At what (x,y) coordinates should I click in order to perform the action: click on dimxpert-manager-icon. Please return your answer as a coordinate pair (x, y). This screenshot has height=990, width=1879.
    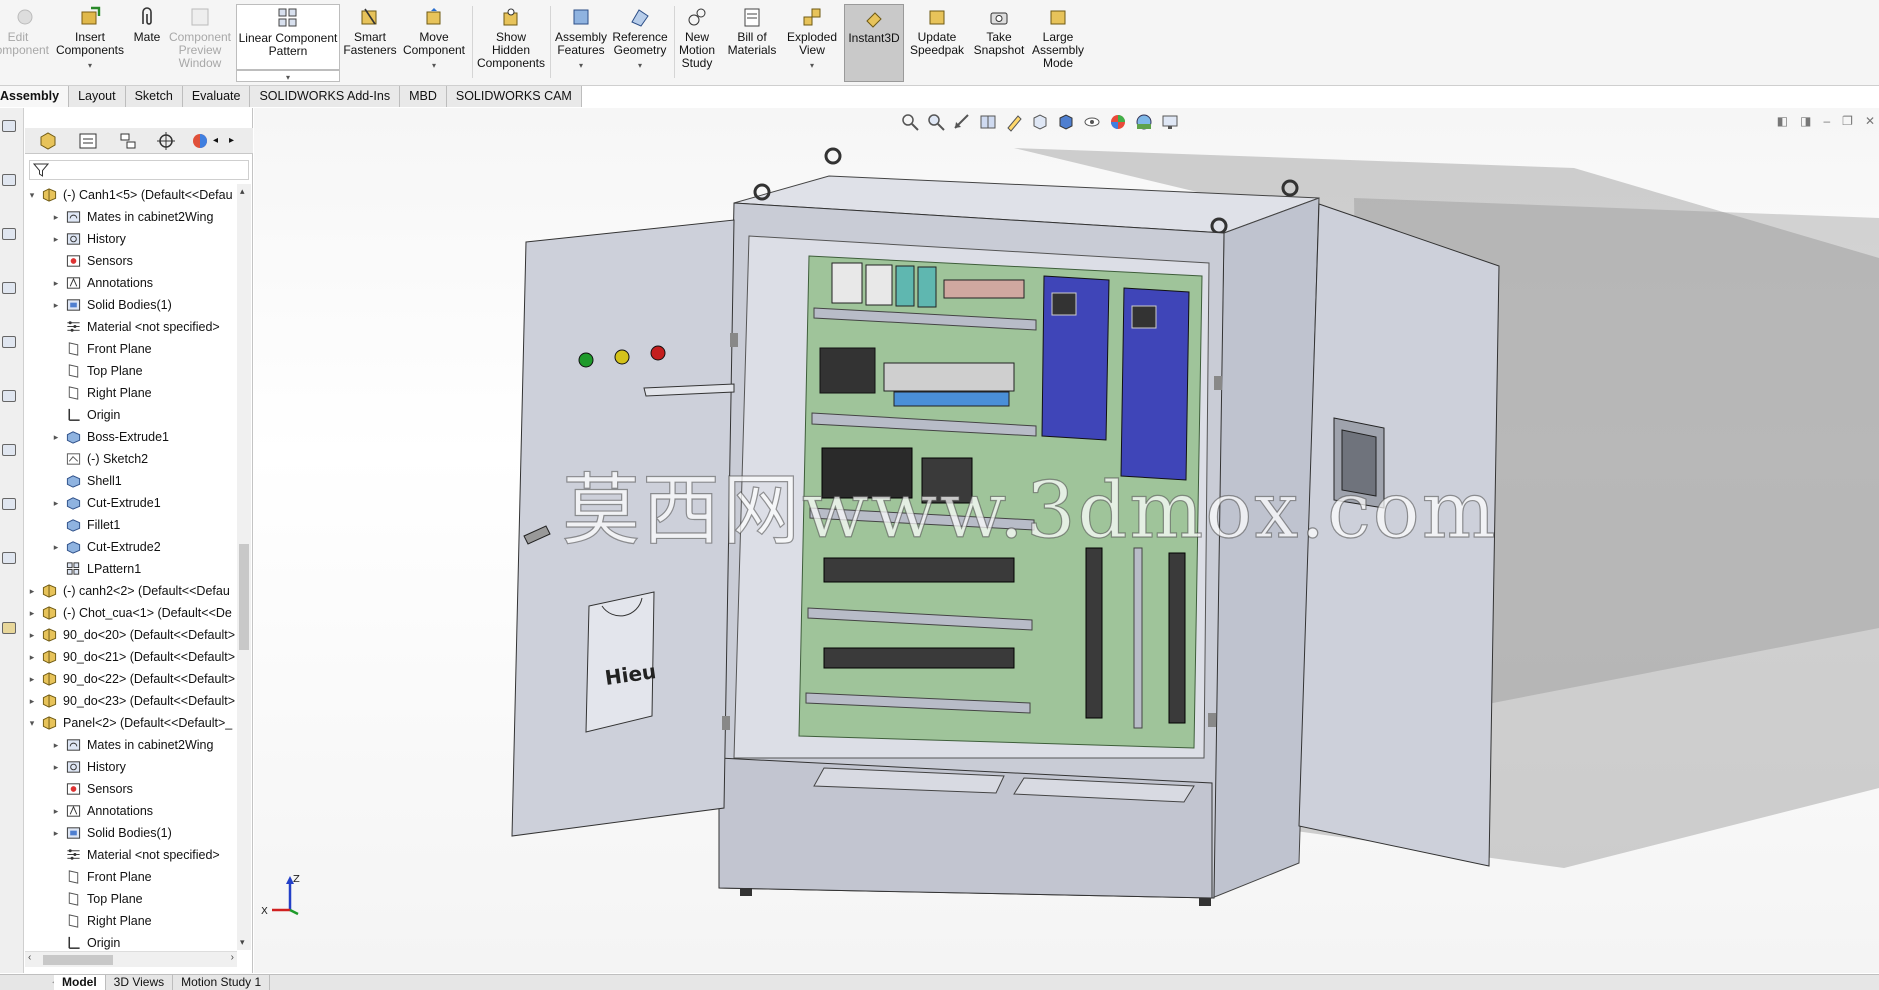
    Looking at the image, I should click on (166, 141).